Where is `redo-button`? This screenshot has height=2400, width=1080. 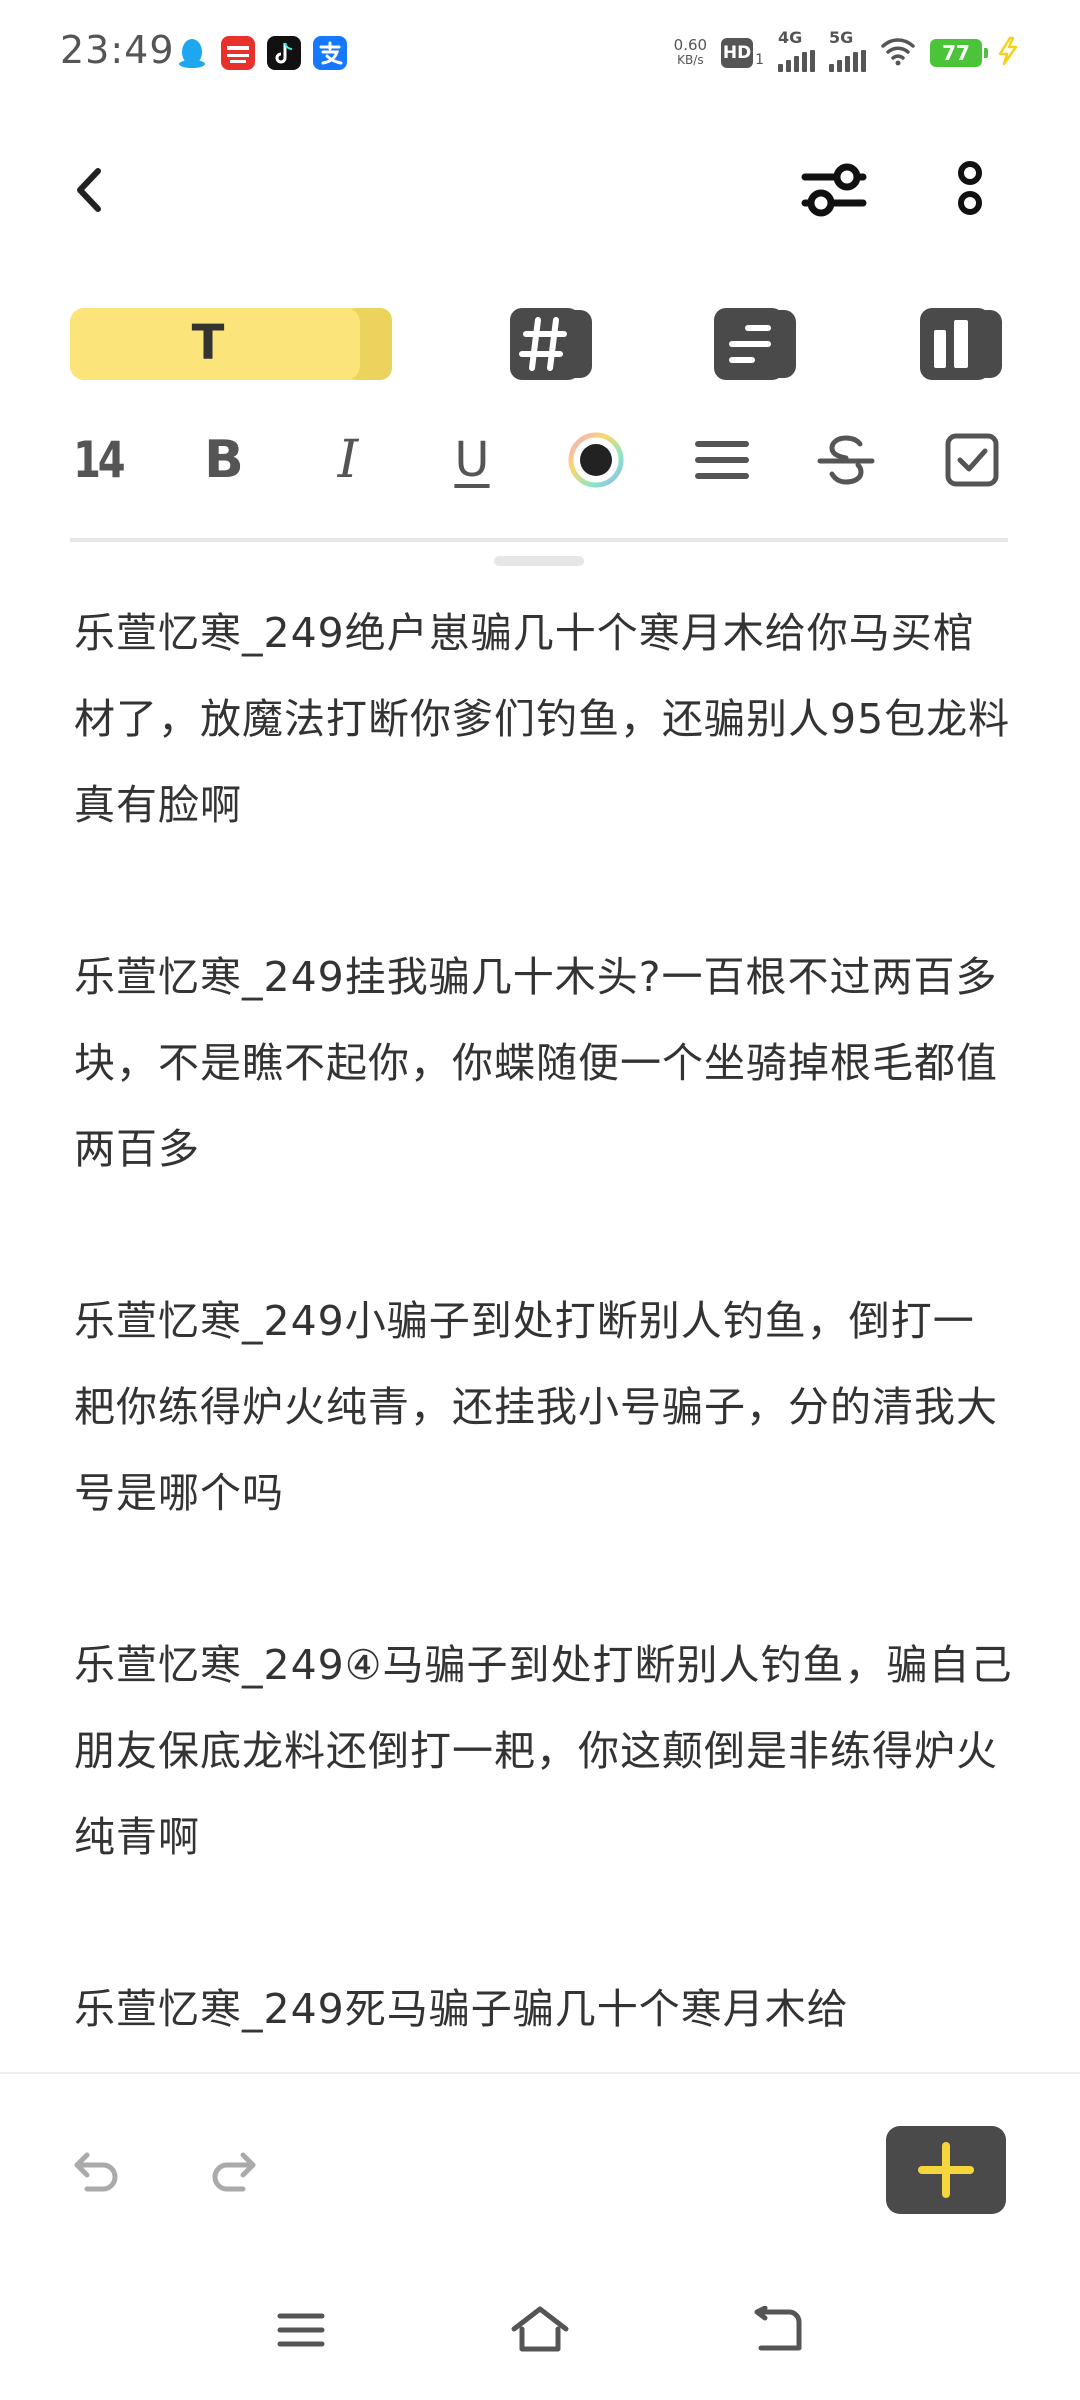
redo-button is located at coordinates (233, 2171).